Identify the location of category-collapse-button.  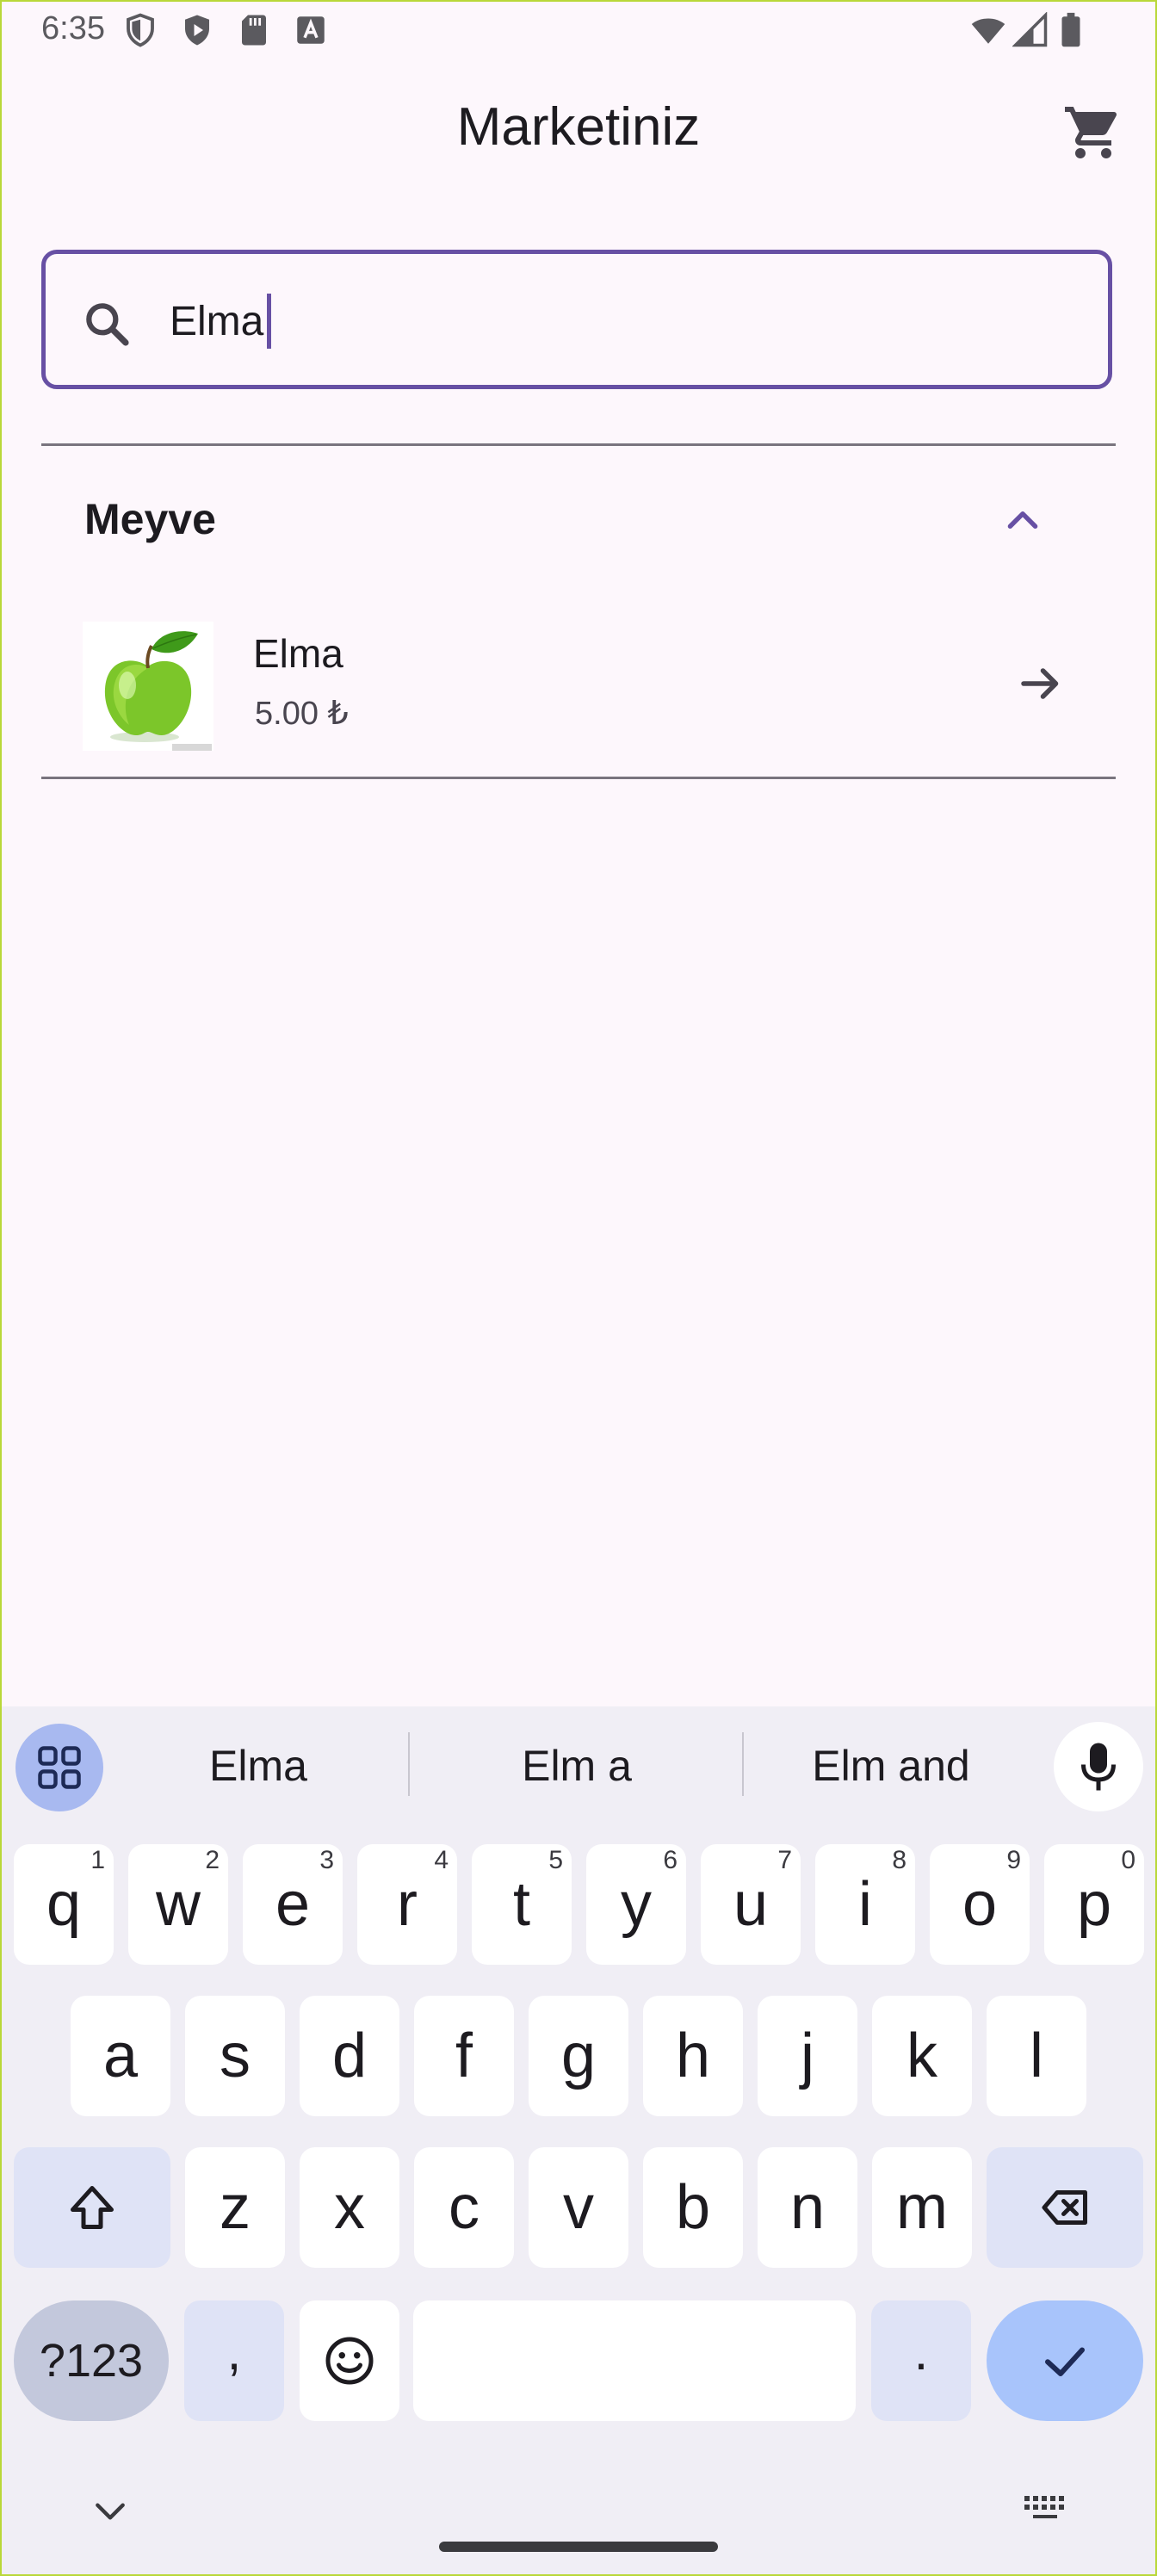
(1023, 519).